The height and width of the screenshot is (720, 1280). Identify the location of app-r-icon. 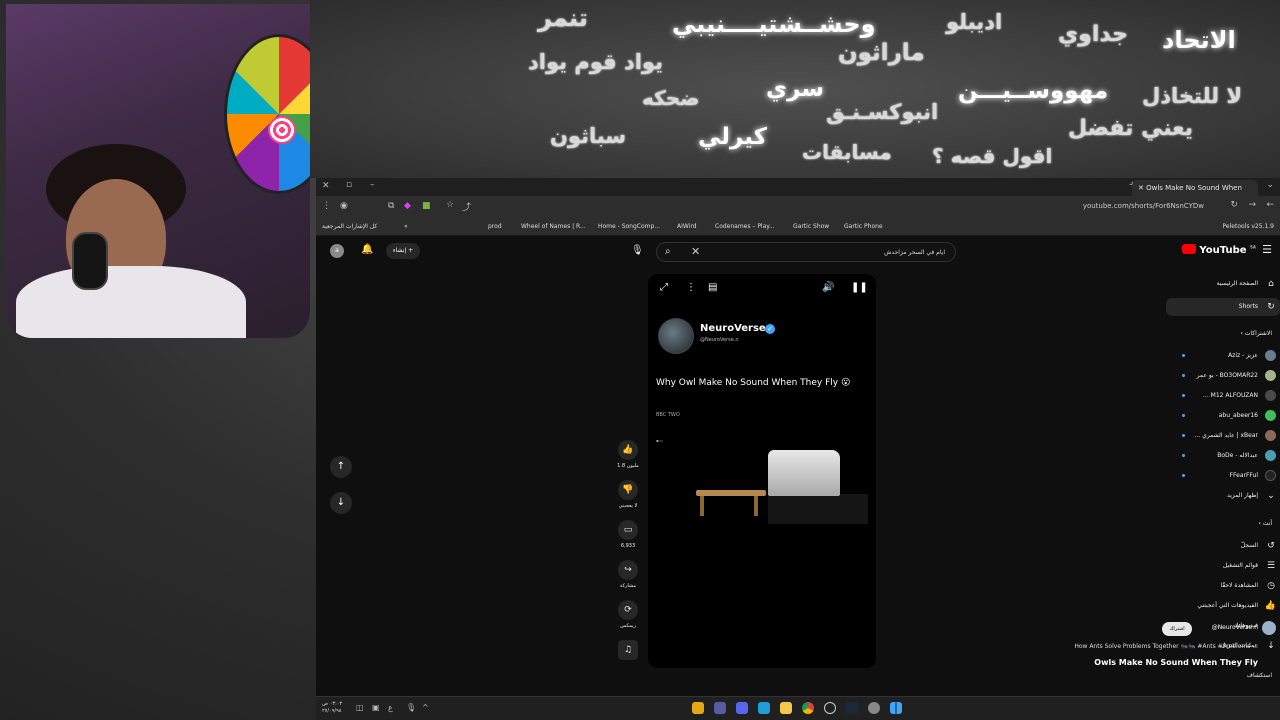
(698, 708).